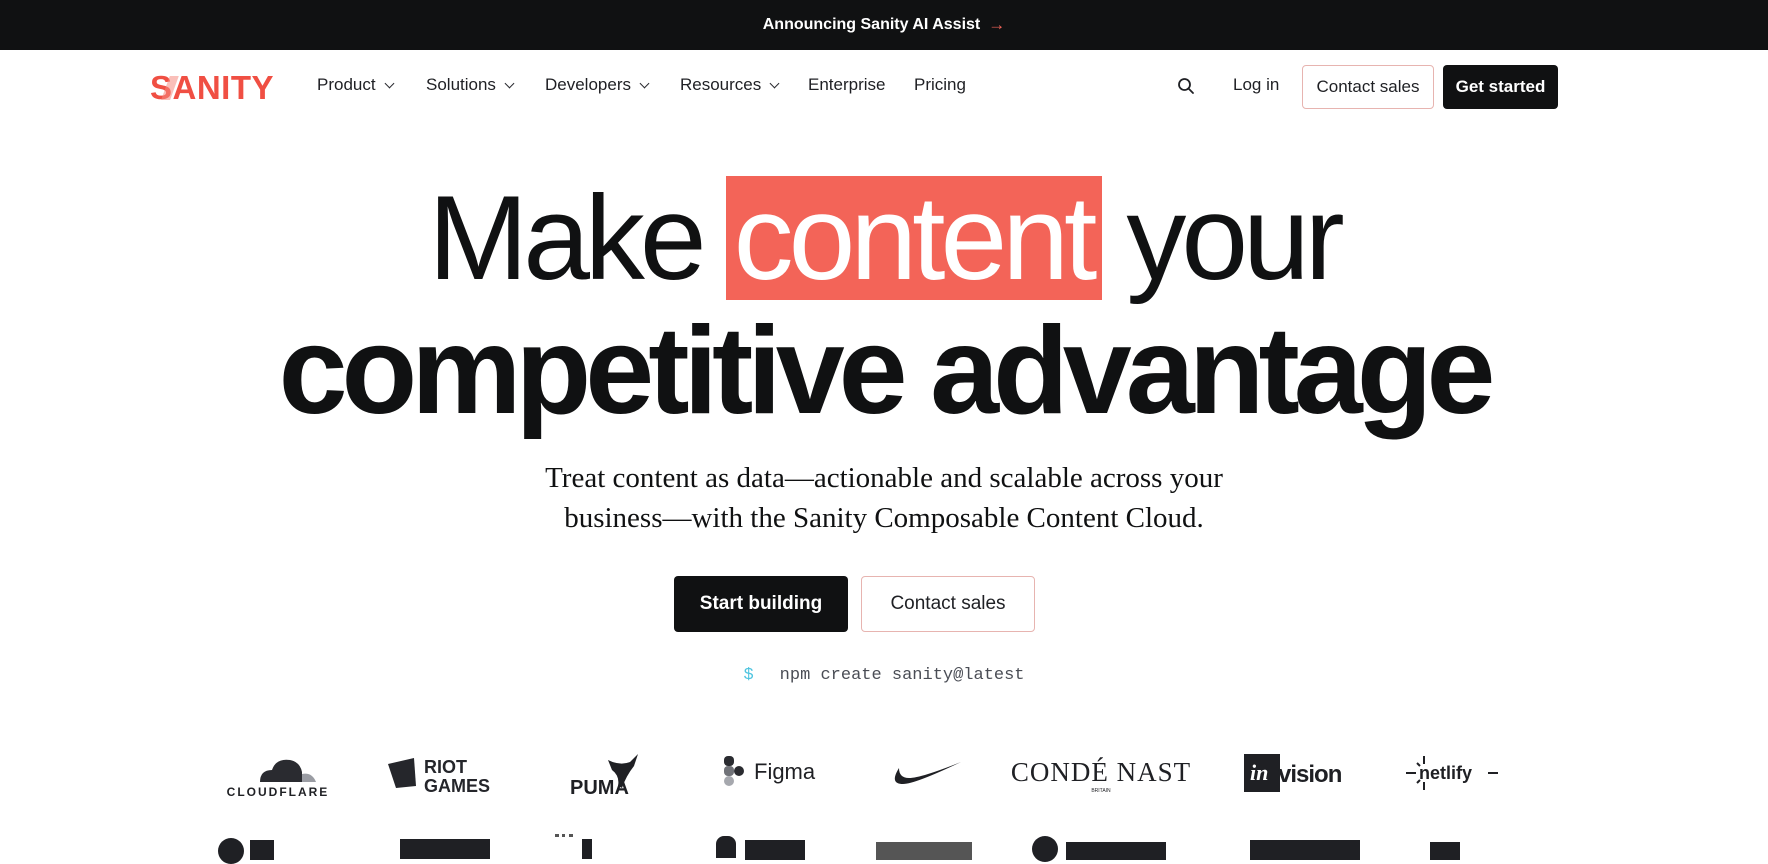  I want to click on svg-text: RIOT, so click(445, 767).